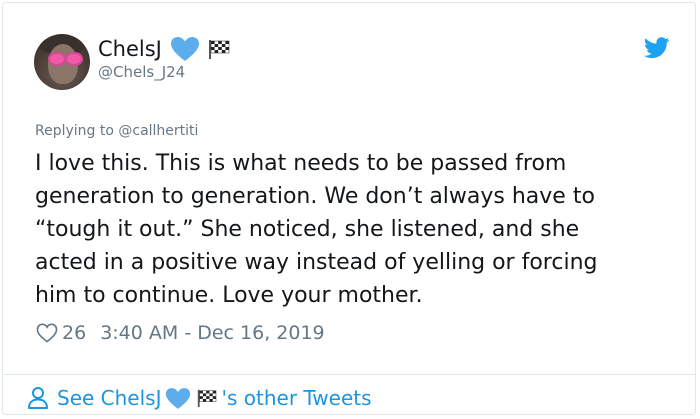 The height and width of the screenshot is (419, 700). Describe the element at coordinates (109, 398) in the screenshot. I see `see-other-tweets-prefix: See ChelsJ` at that location.